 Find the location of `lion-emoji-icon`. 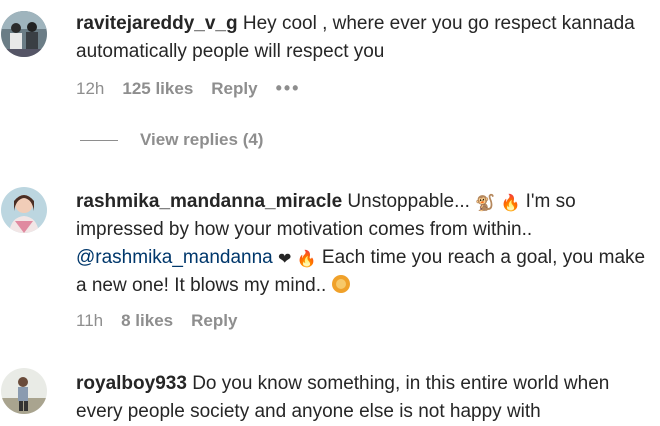

lion-emoji-icon is located at coordinates (340, 284).